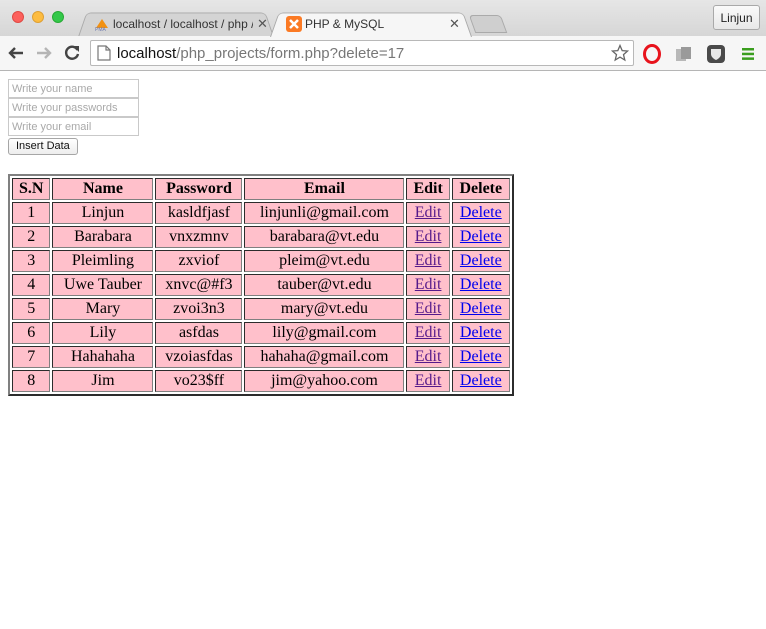  What do you see at coordinates (199, 237) in the screenshot?
I see `password-cell: vnxzmnv` at bounding box center [199, 237].